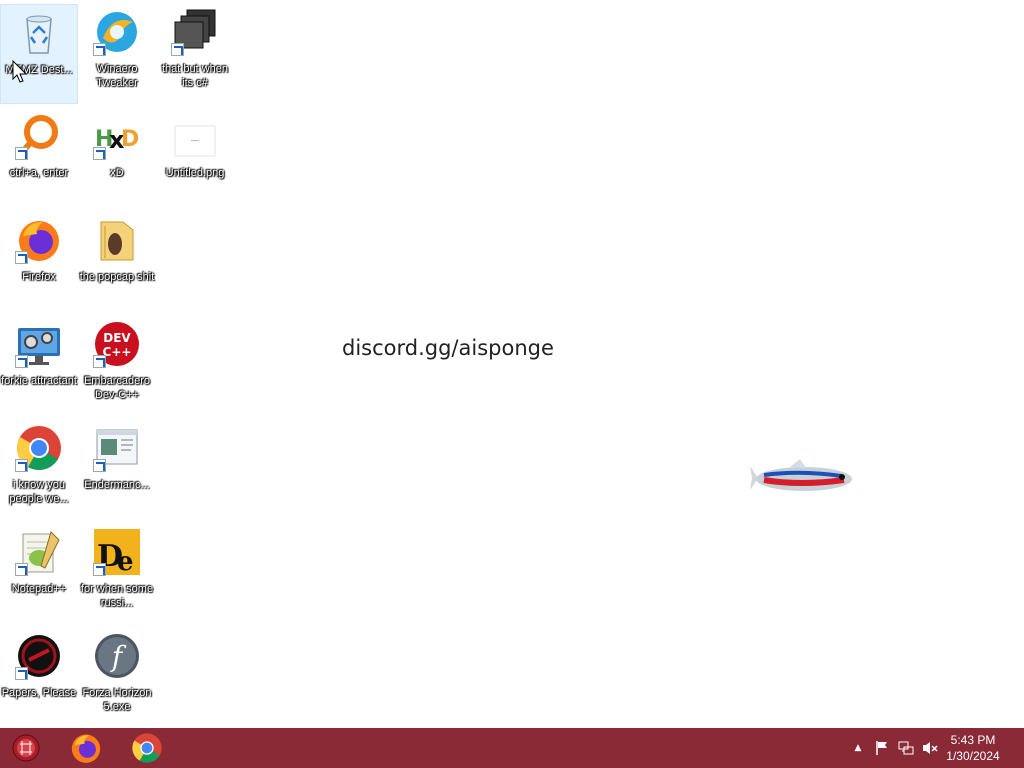 Image resolution: width=1024 pixels, height=768 pixels. I want to click on desktop-icon-forkie-attractant: forkie attractant, so click(39, 366).